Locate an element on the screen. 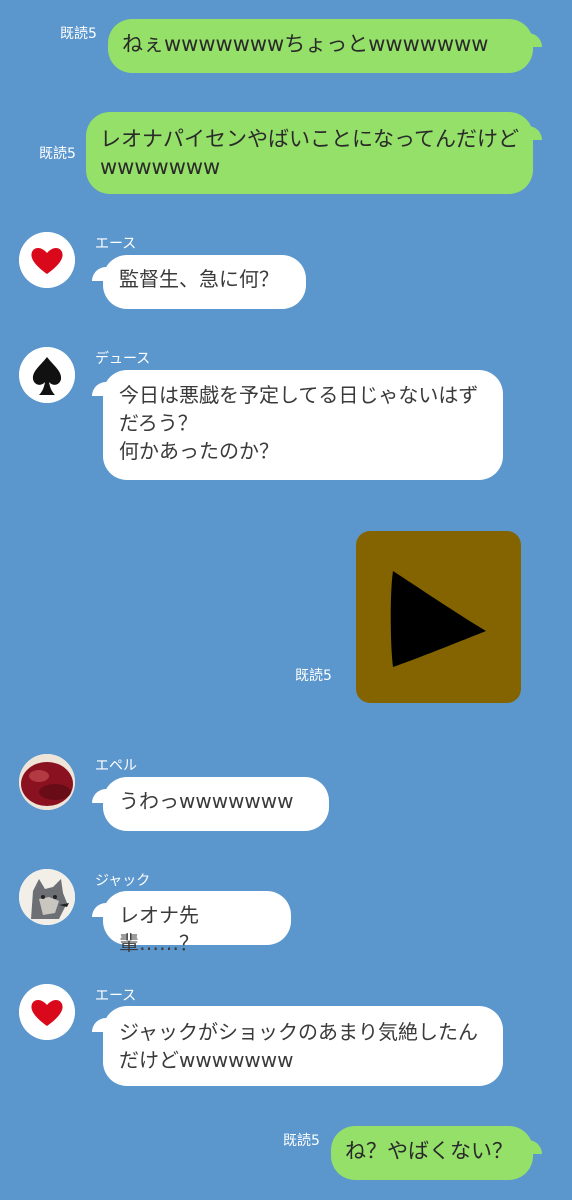 Image resolution: width=572 pixels, height=1200 pixels. incoming-message: うわっwwwwwww is located at coordinates (210, 804).